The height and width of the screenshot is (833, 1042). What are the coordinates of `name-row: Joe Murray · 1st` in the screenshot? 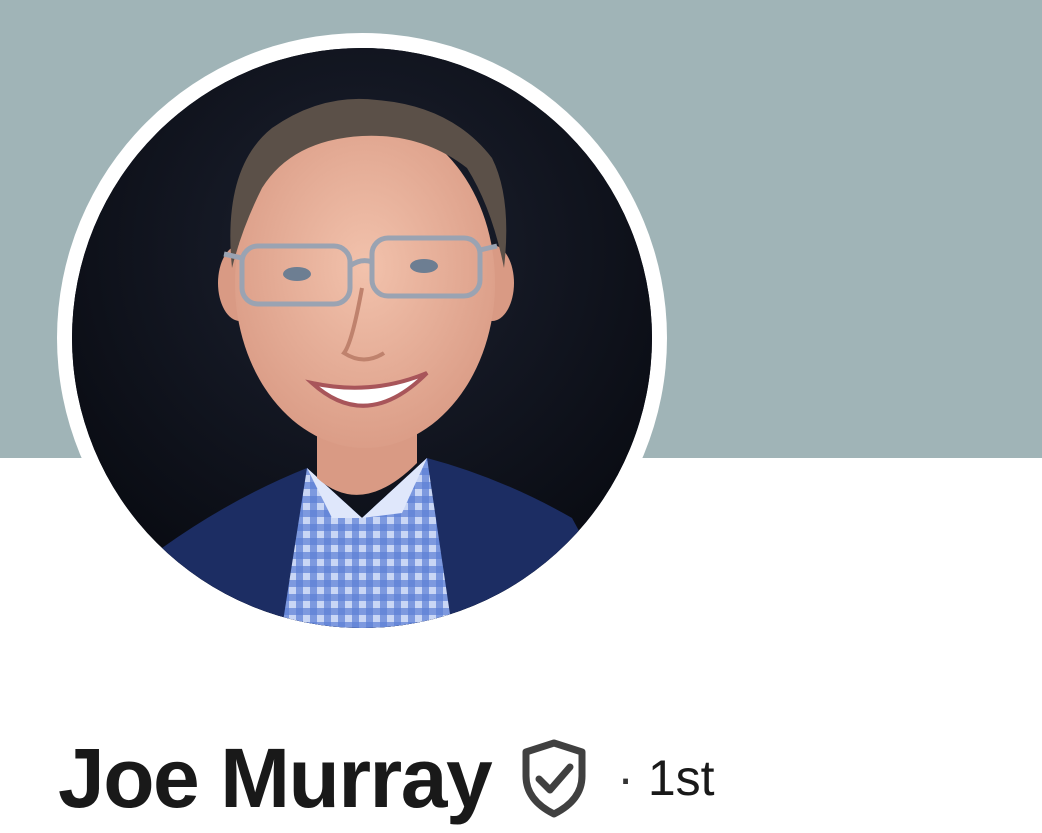 It's located at (386, 778).